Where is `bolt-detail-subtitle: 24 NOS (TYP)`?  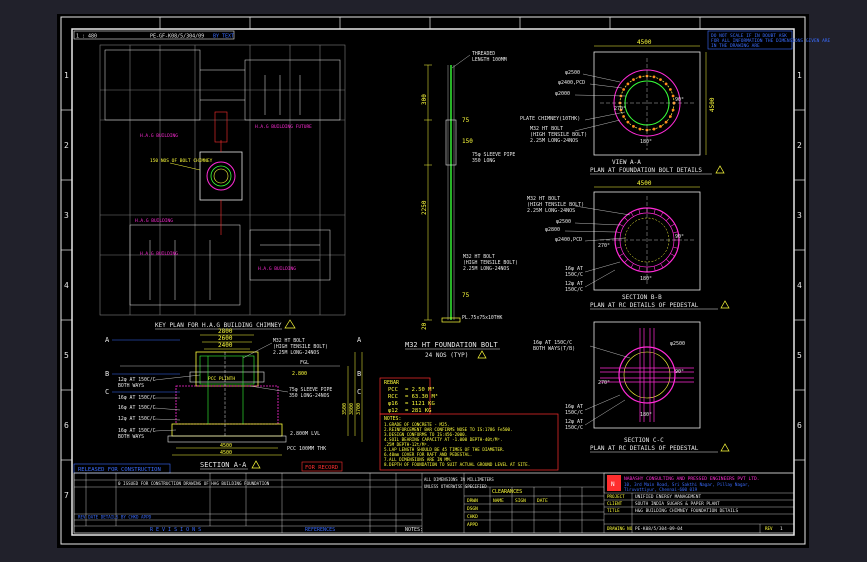
bolt-detail-subtitle: 24 NOS (TYP) is located at coordinates (446, 355).